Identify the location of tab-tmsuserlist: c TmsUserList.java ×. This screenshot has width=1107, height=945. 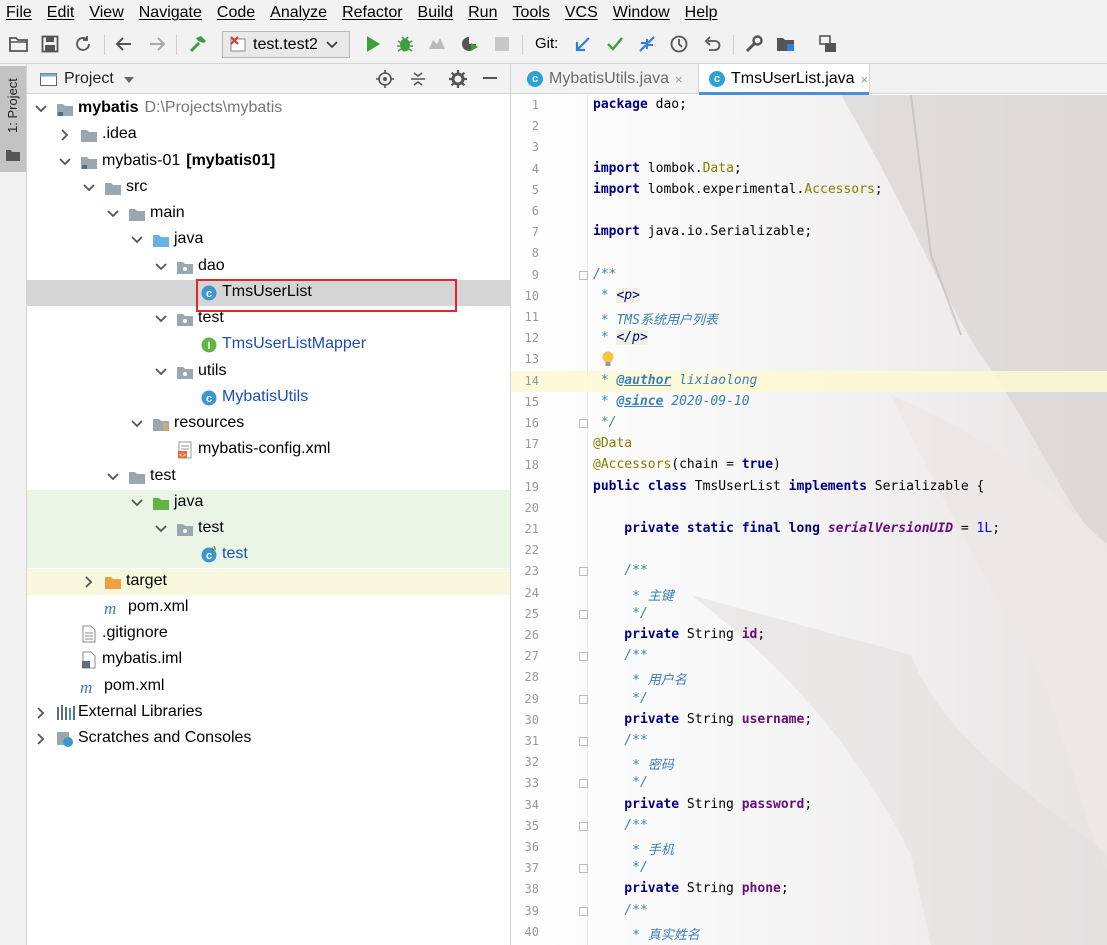
(784, 79).